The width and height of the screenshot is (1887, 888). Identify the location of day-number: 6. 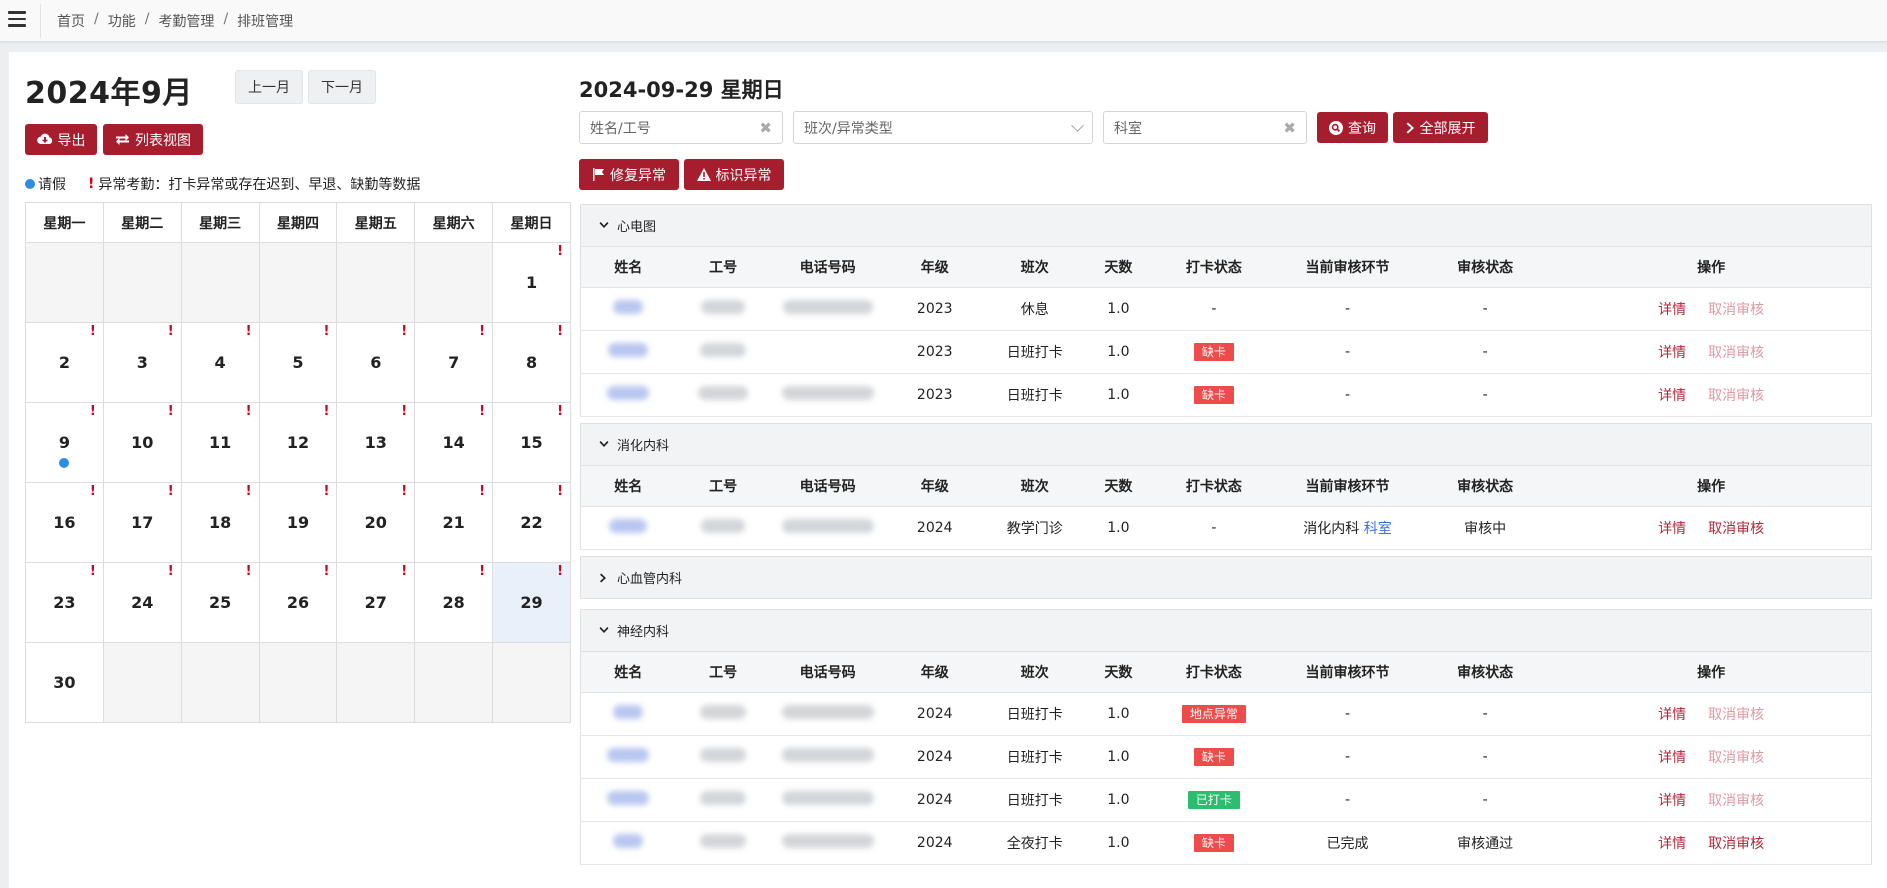
(376, 362).